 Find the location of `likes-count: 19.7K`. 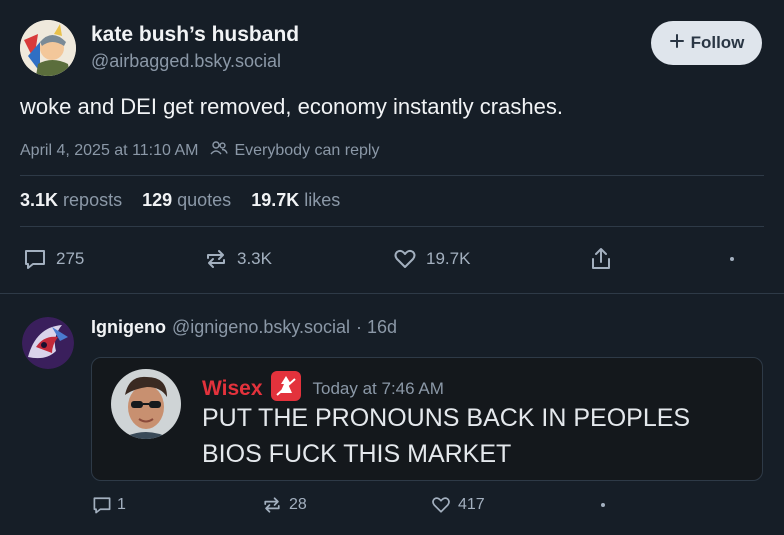

likes-count: 19.7K is located at coordinates (275, 200).